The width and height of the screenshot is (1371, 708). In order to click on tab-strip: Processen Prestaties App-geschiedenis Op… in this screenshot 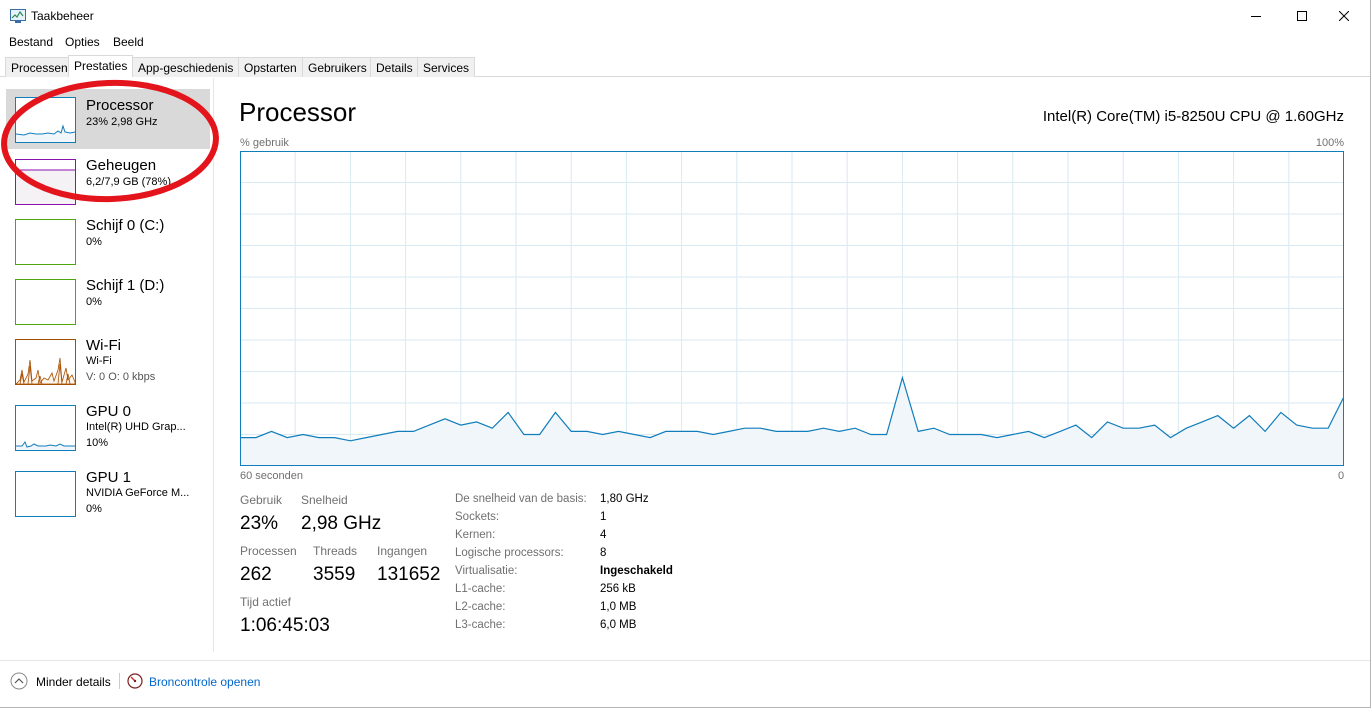, I will do `click(685, 66)`.